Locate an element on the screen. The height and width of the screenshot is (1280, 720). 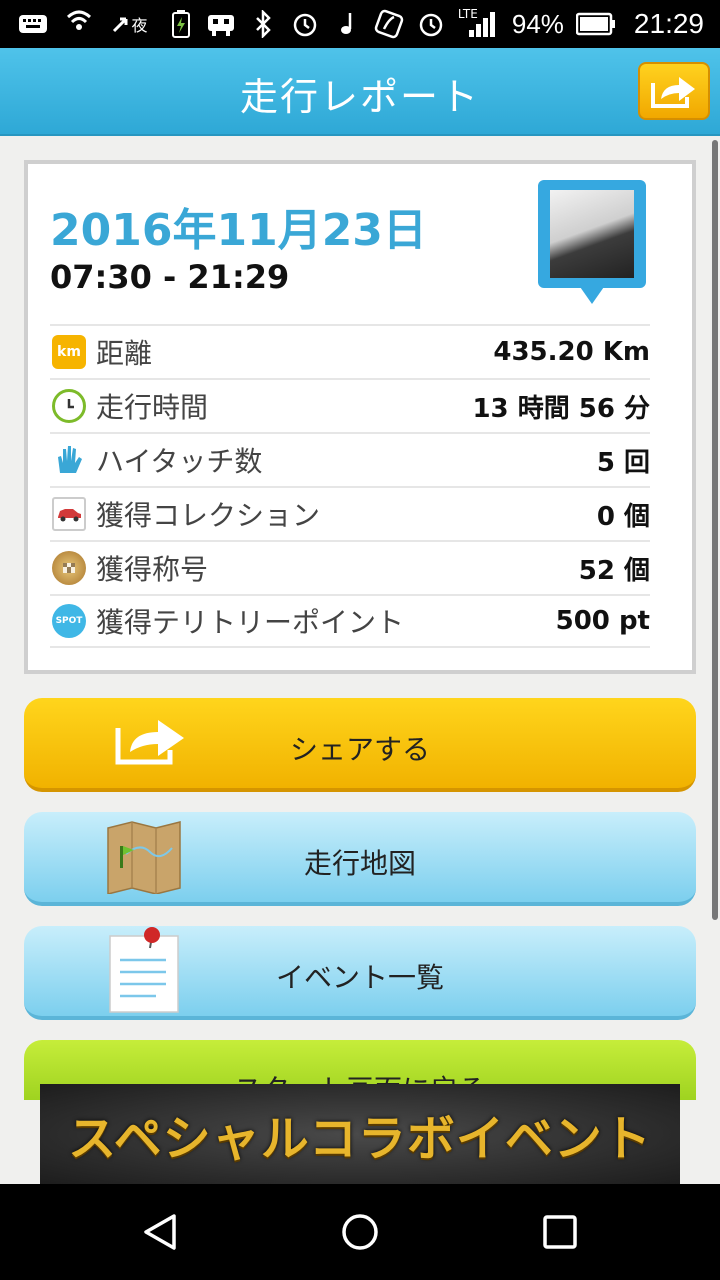
recents-nav-button is located at coordinates (560, 1232).